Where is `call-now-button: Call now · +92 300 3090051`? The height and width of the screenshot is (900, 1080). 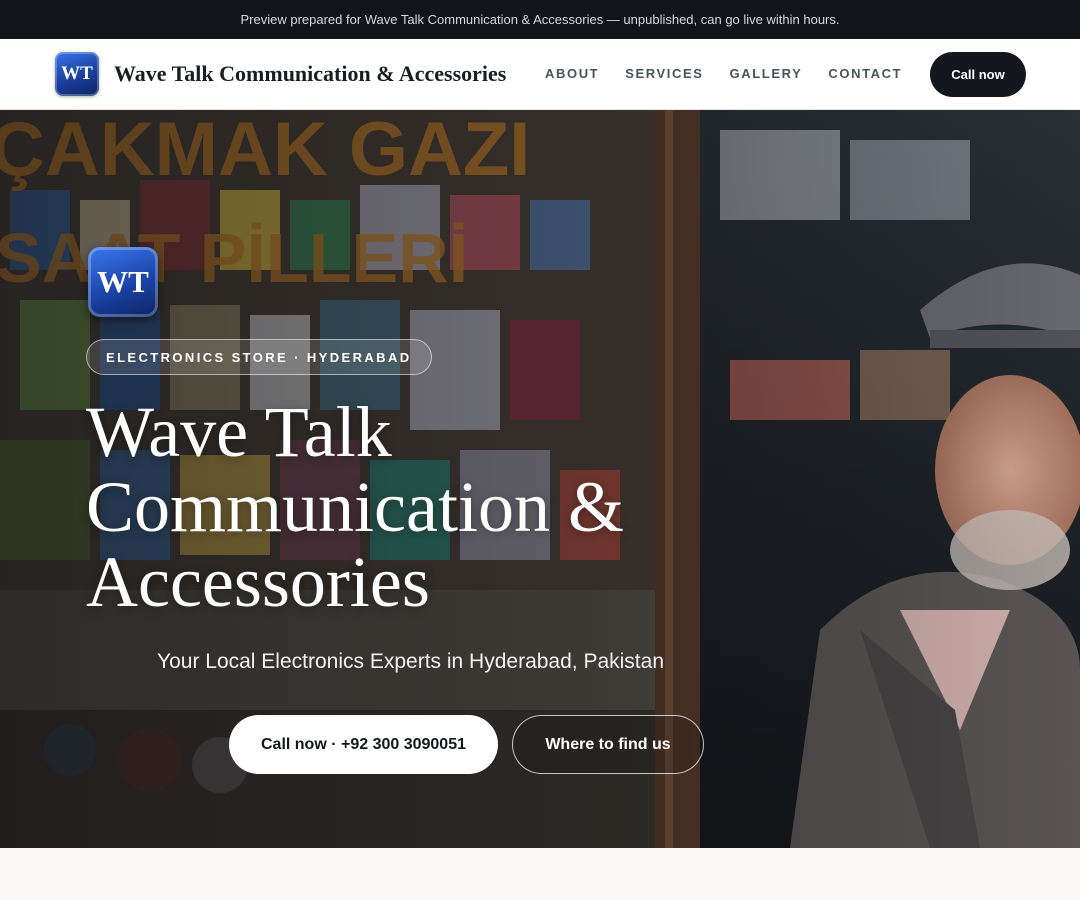
call-now-button: Call now · +92 300 3090051 is located at coordinates (363, 744).